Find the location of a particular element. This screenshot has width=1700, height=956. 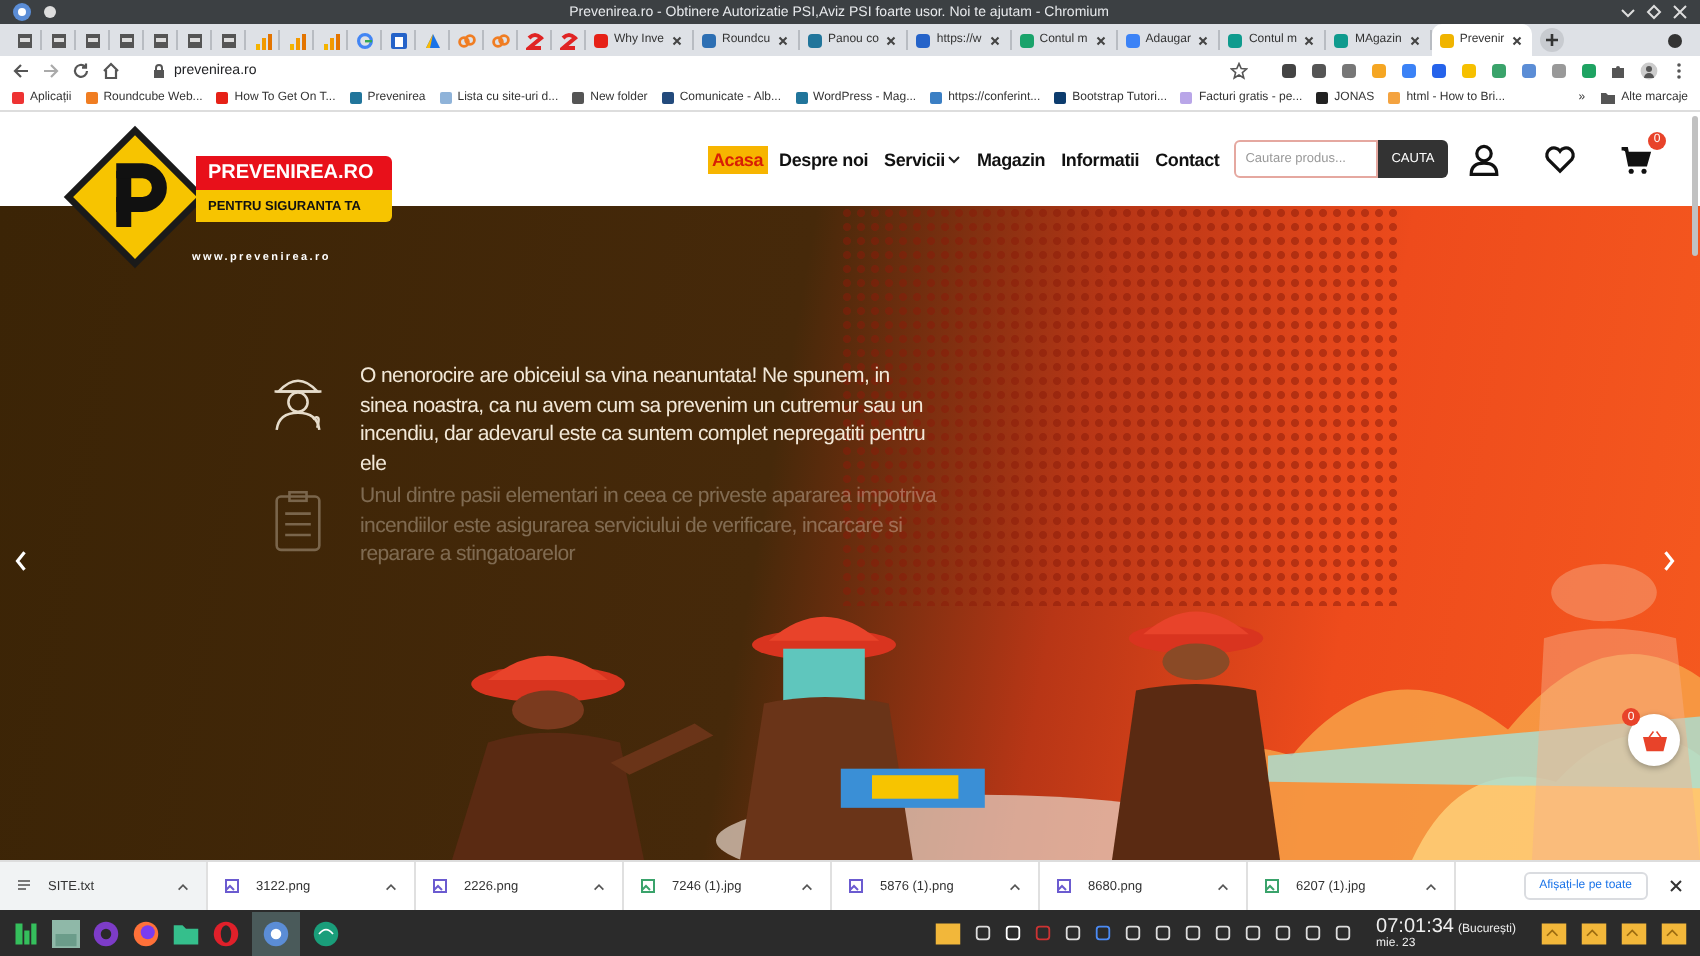

puzzle-icon is located at coordinates (1619, 71).